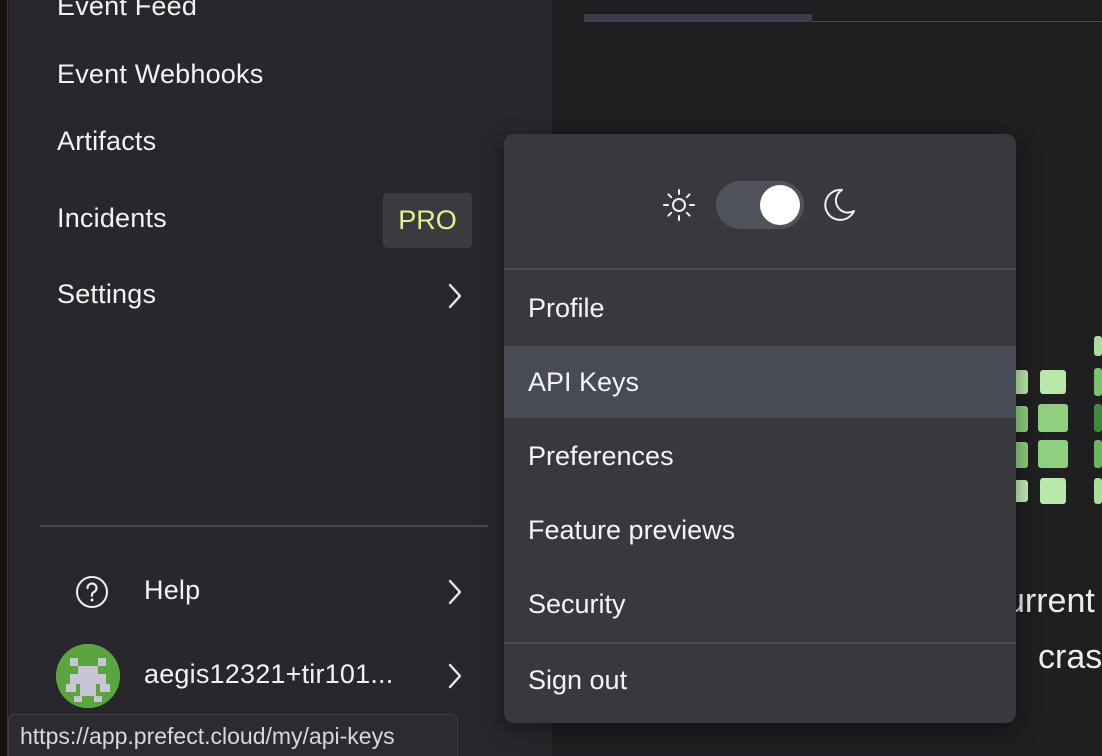 Image resolution: width=1102 pixels, height=756 pixels. Describe the element at coordinates (106, 141) in the screenshot. I see `sidebar-item-artifacts: Artifacts` at that location.